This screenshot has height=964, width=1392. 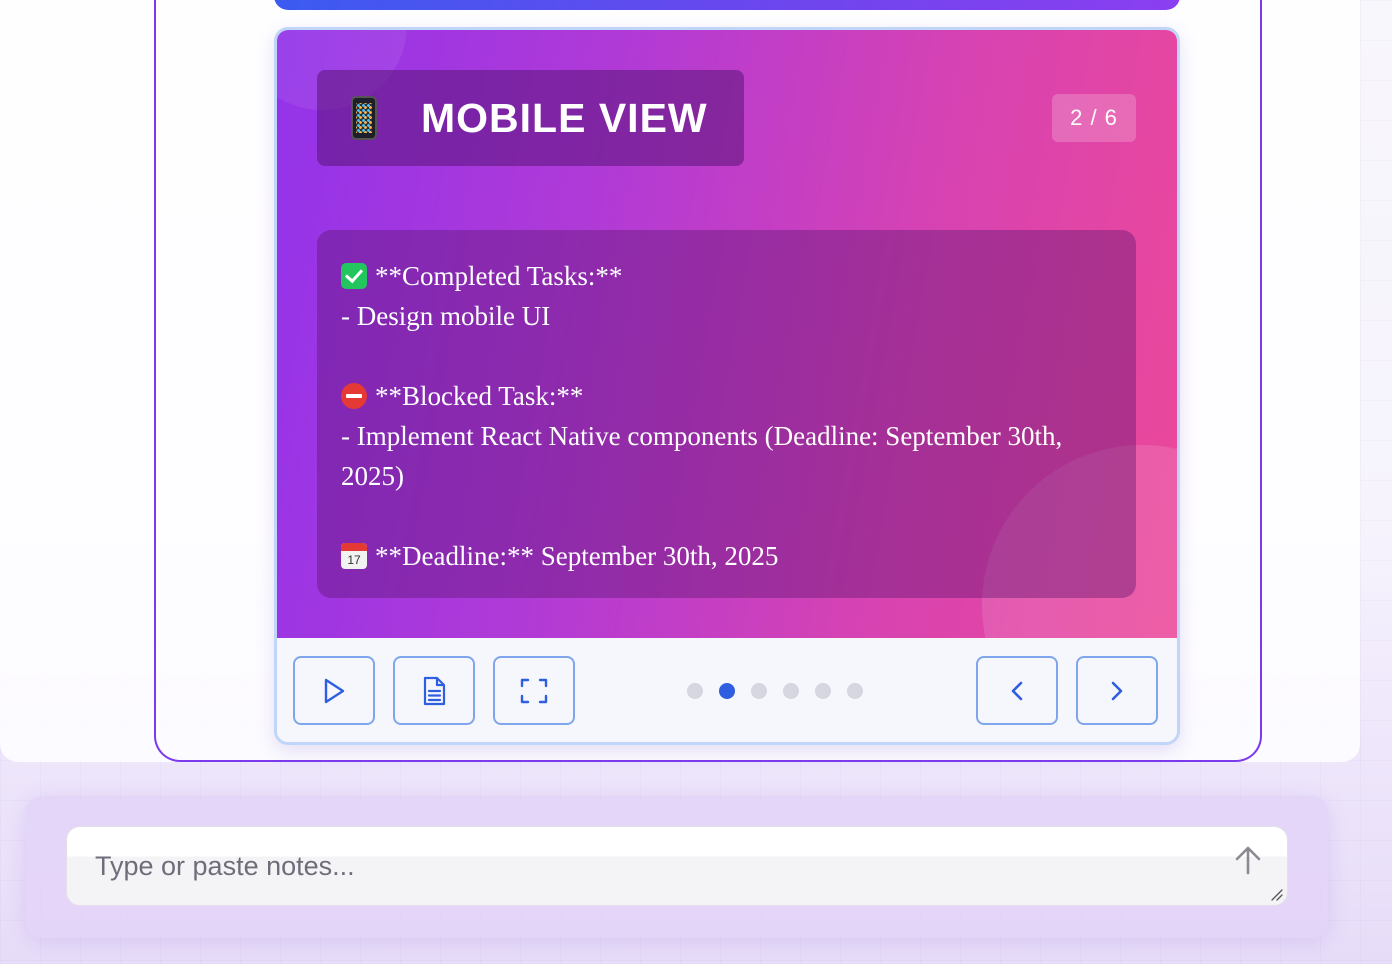 I want to click on chevron-right-icon, so click(x=1117, y=690).